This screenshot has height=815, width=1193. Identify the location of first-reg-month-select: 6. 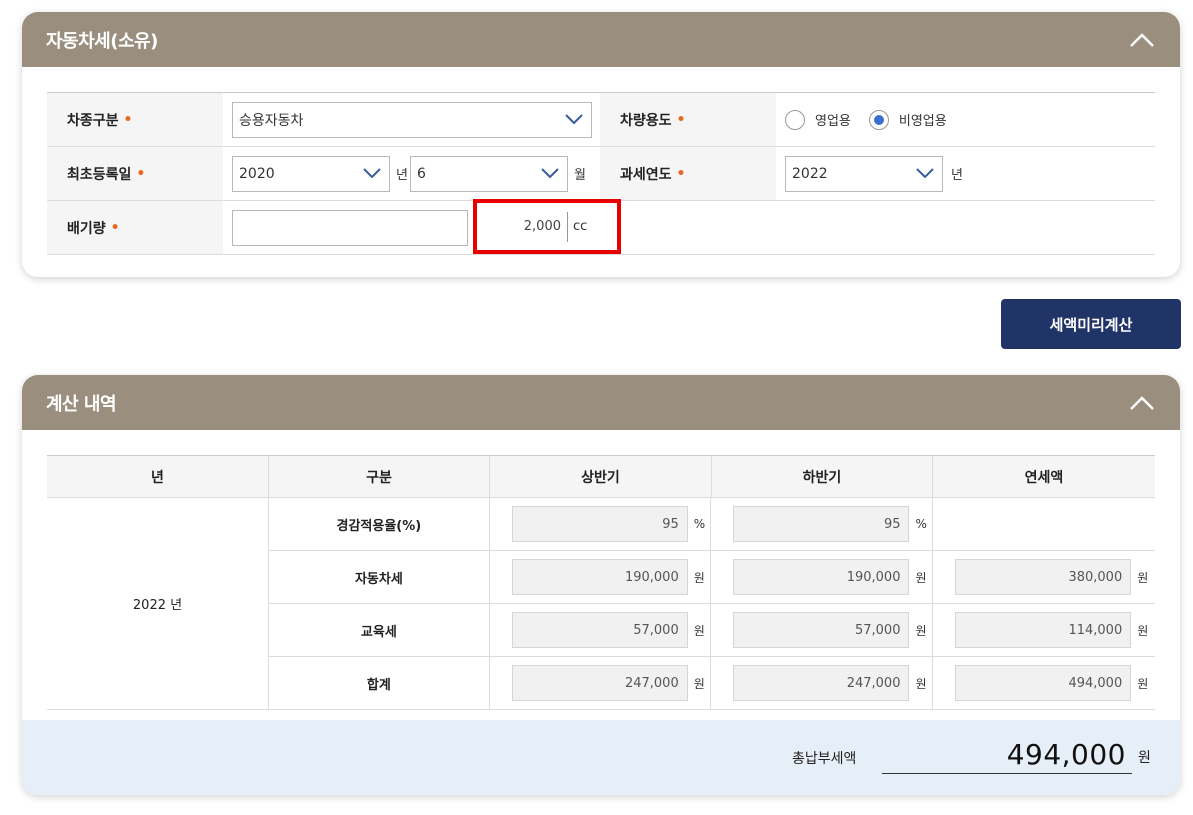
(488, 173).